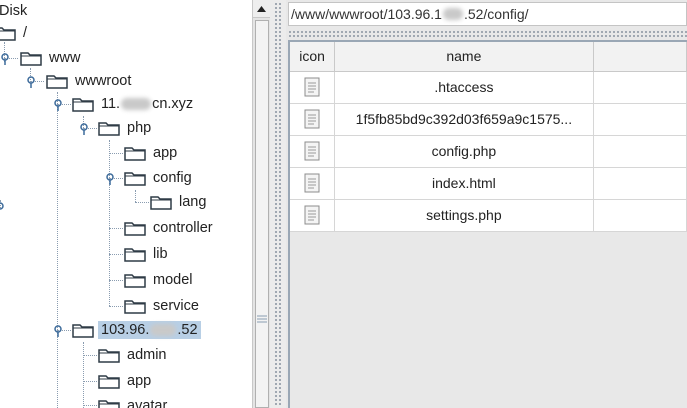  I want to click on scroll-up-arrow-icon, so click(261, 8).